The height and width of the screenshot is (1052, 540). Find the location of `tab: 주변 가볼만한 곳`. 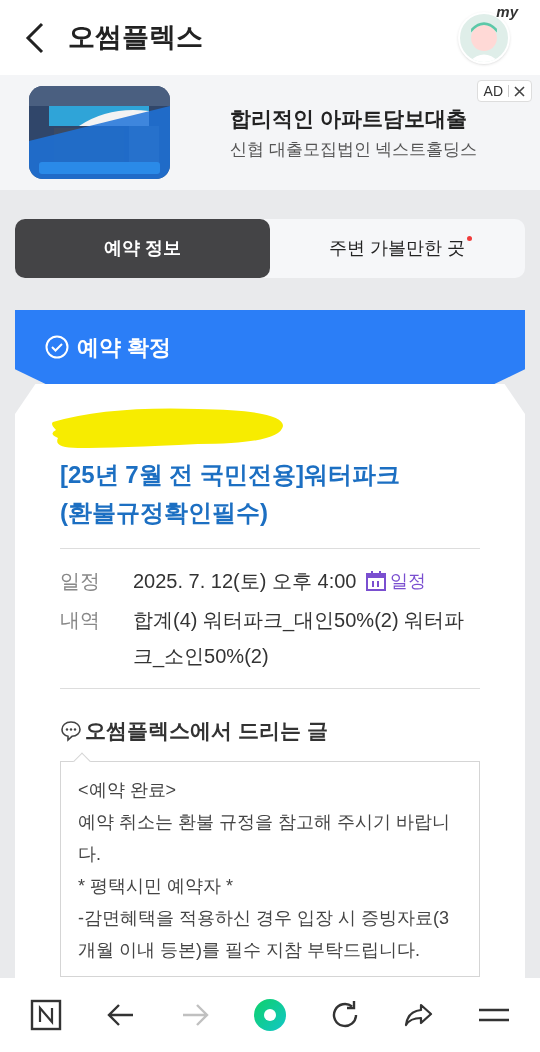

tab: 주변 가볼만한 곳 is located at coordinates (397, 248).